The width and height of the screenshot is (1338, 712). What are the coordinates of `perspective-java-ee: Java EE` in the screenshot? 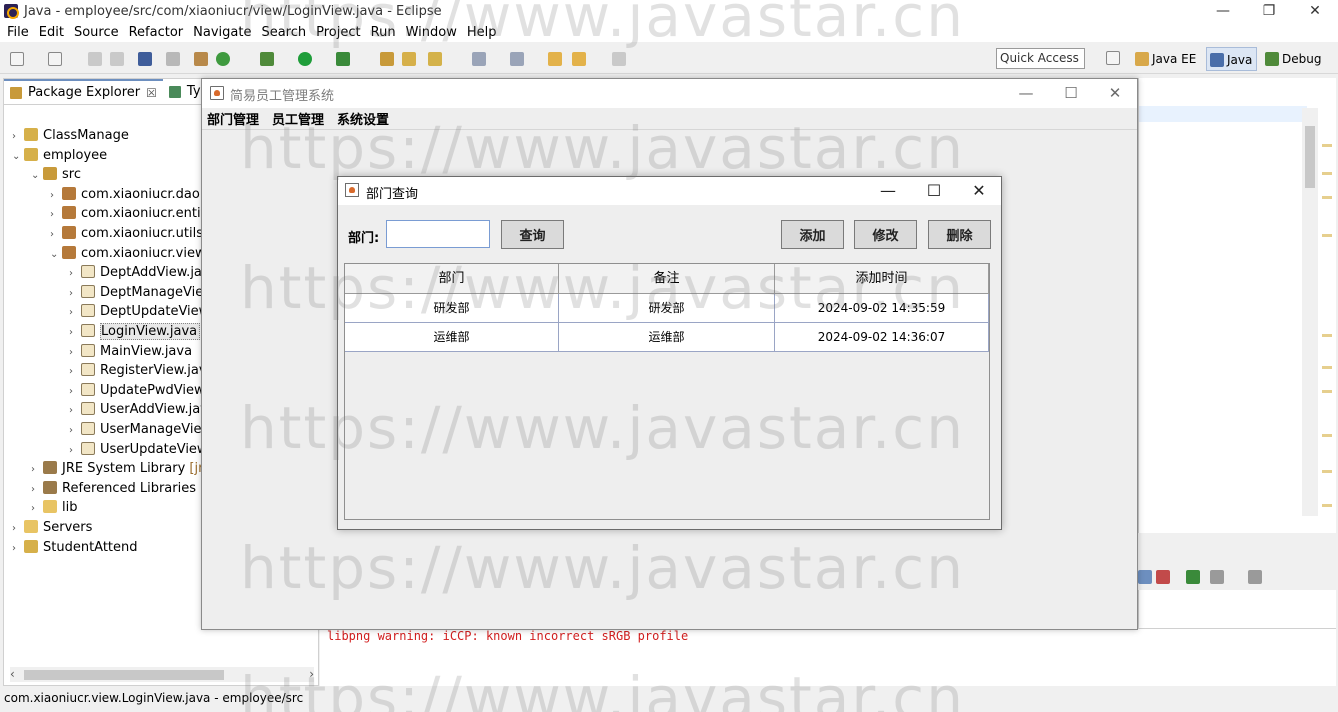 It's located at (1166, 59).